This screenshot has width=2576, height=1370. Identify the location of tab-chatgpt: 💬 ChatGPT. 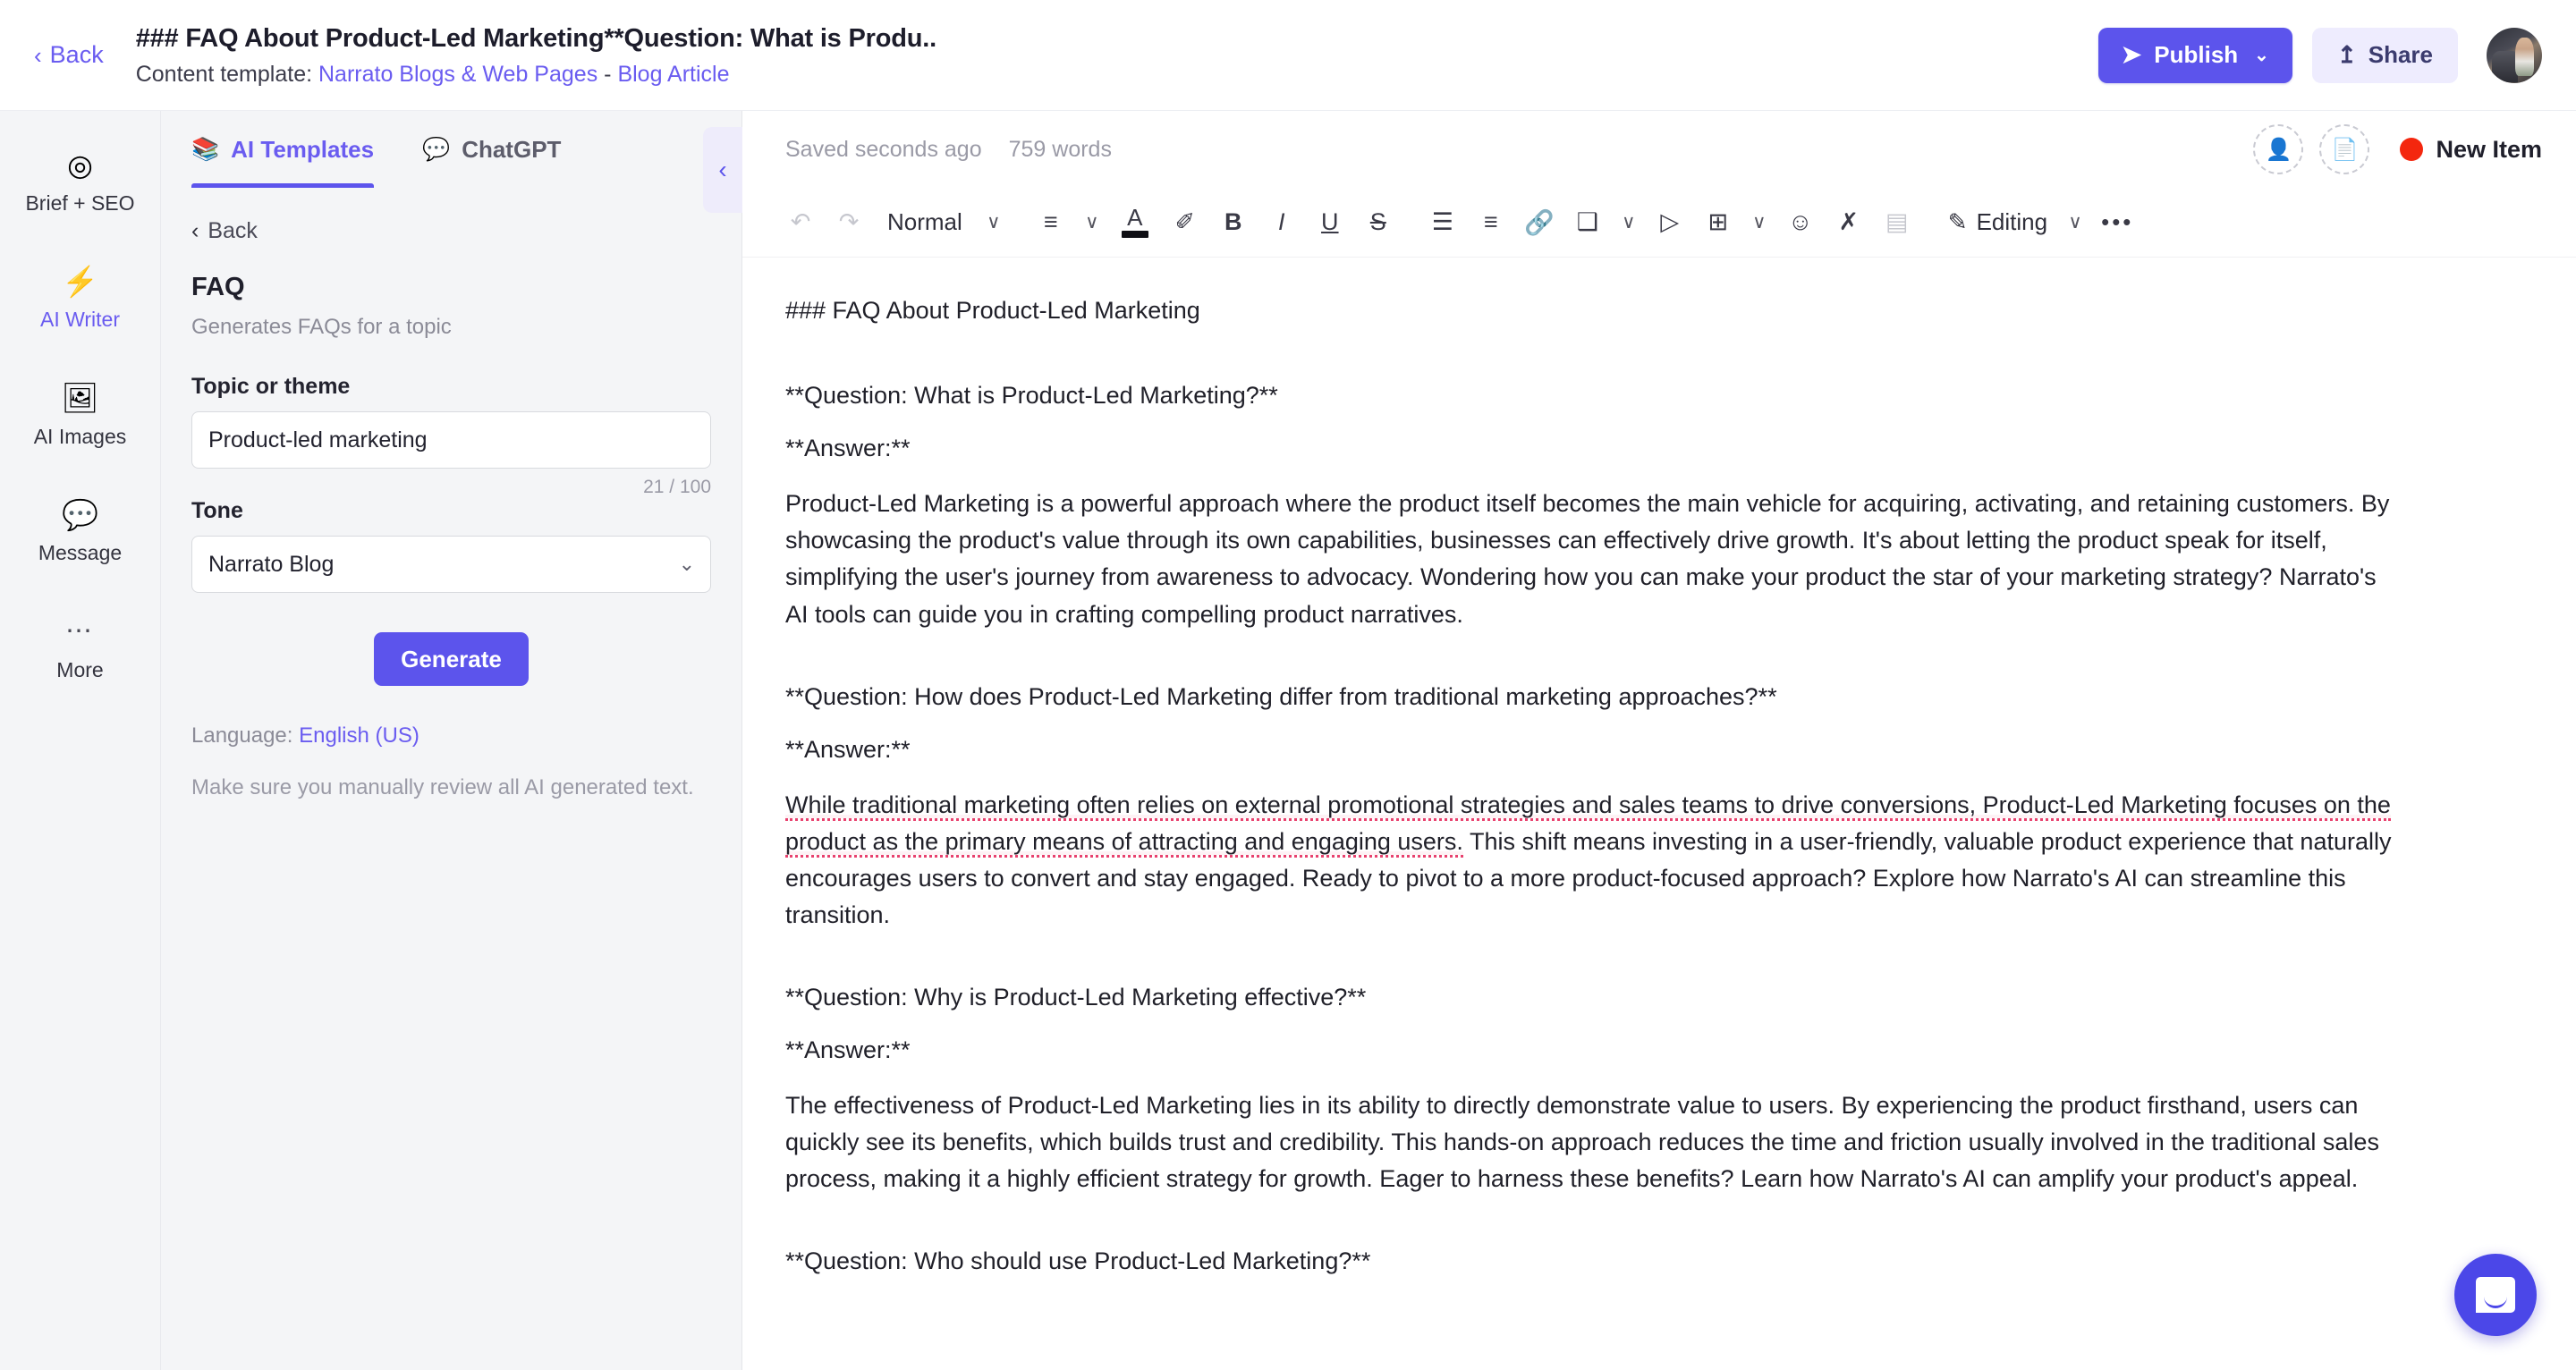
(491, 149).